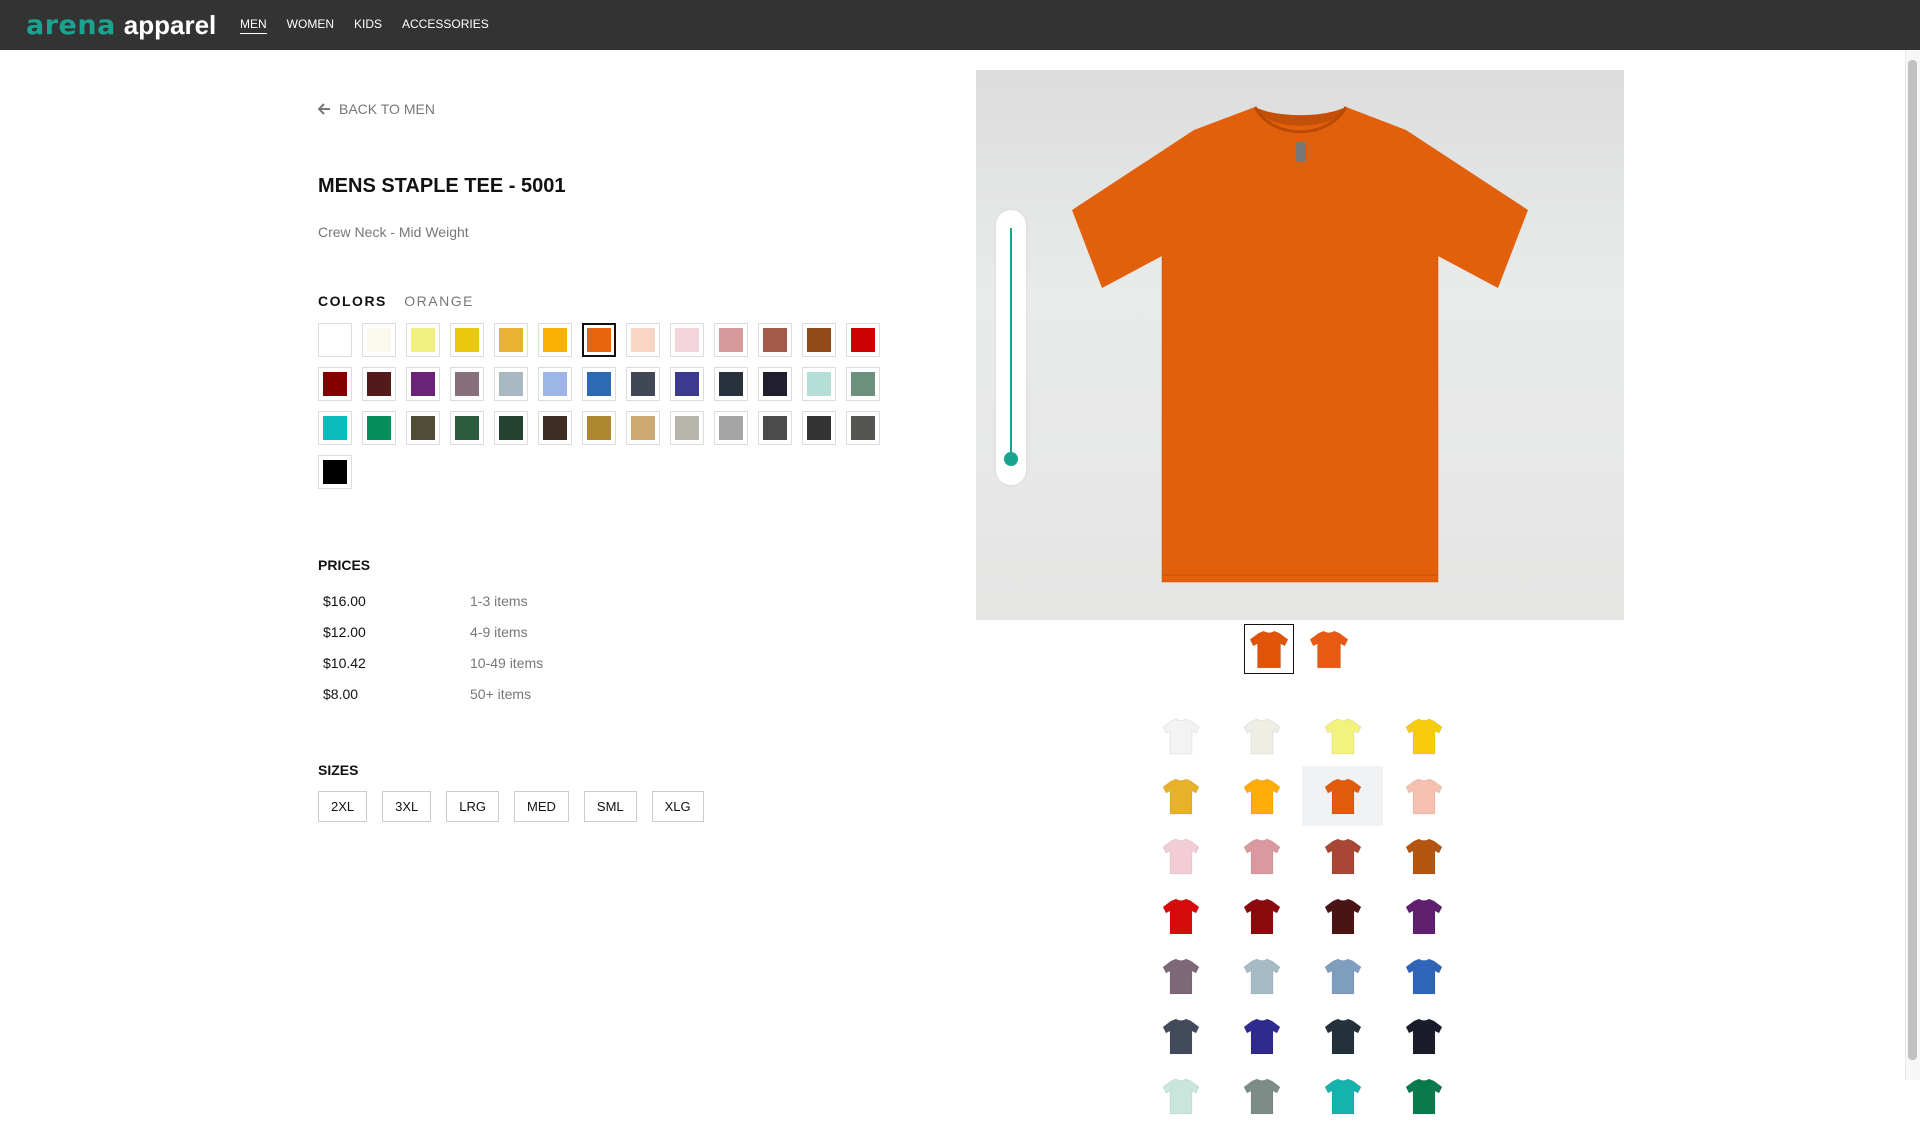 The image size is (1920, 1126). I want to click on colors-label: COLORS, so click(352, 301).